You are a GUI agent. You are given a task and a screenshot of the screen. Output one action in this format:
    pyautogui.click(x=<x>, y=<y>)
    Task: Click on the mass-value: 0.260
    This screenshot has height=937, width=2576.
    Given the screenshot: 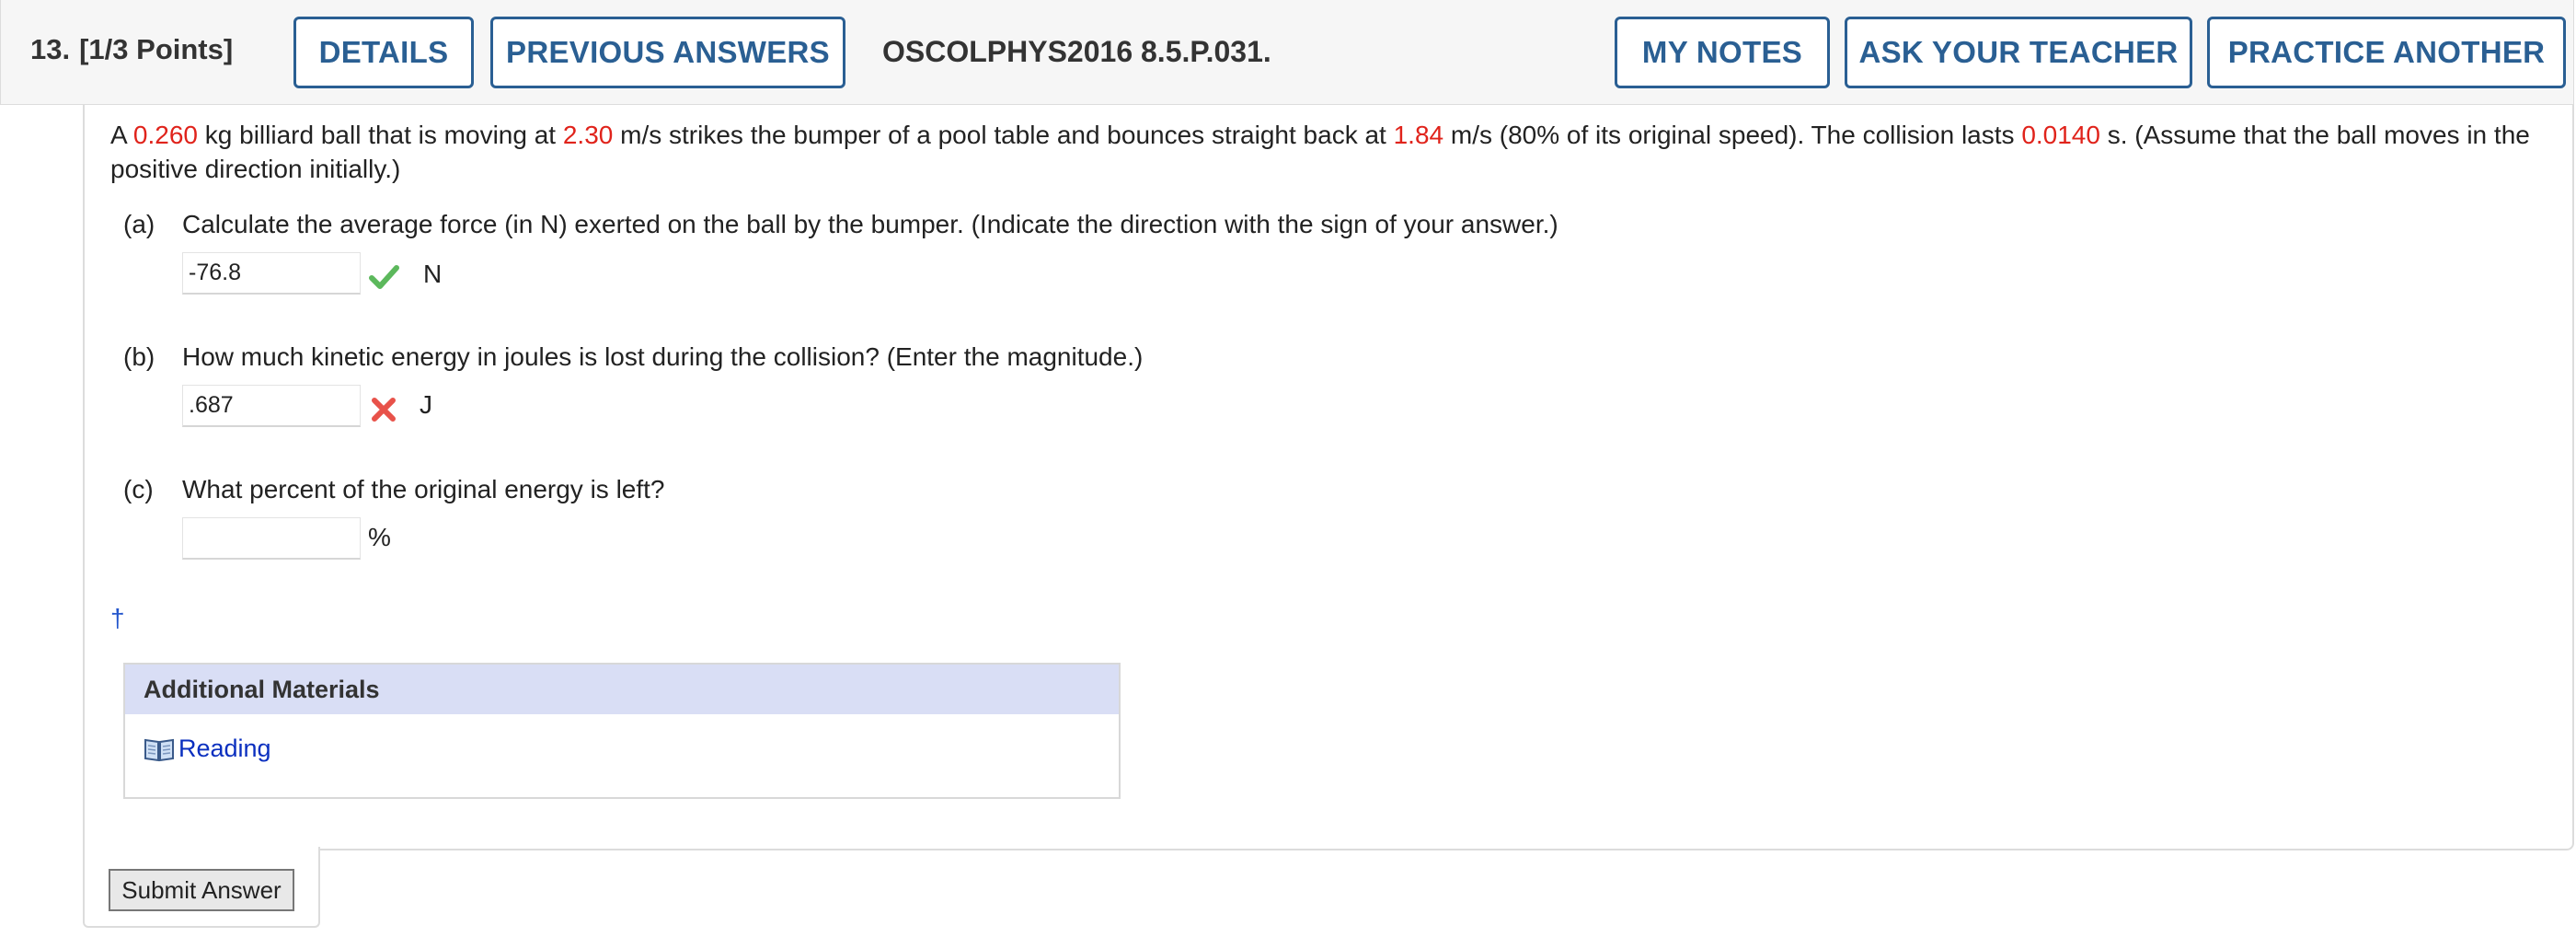 What is the action you would take?
    pyautogui.click(x=165, y=135)
    